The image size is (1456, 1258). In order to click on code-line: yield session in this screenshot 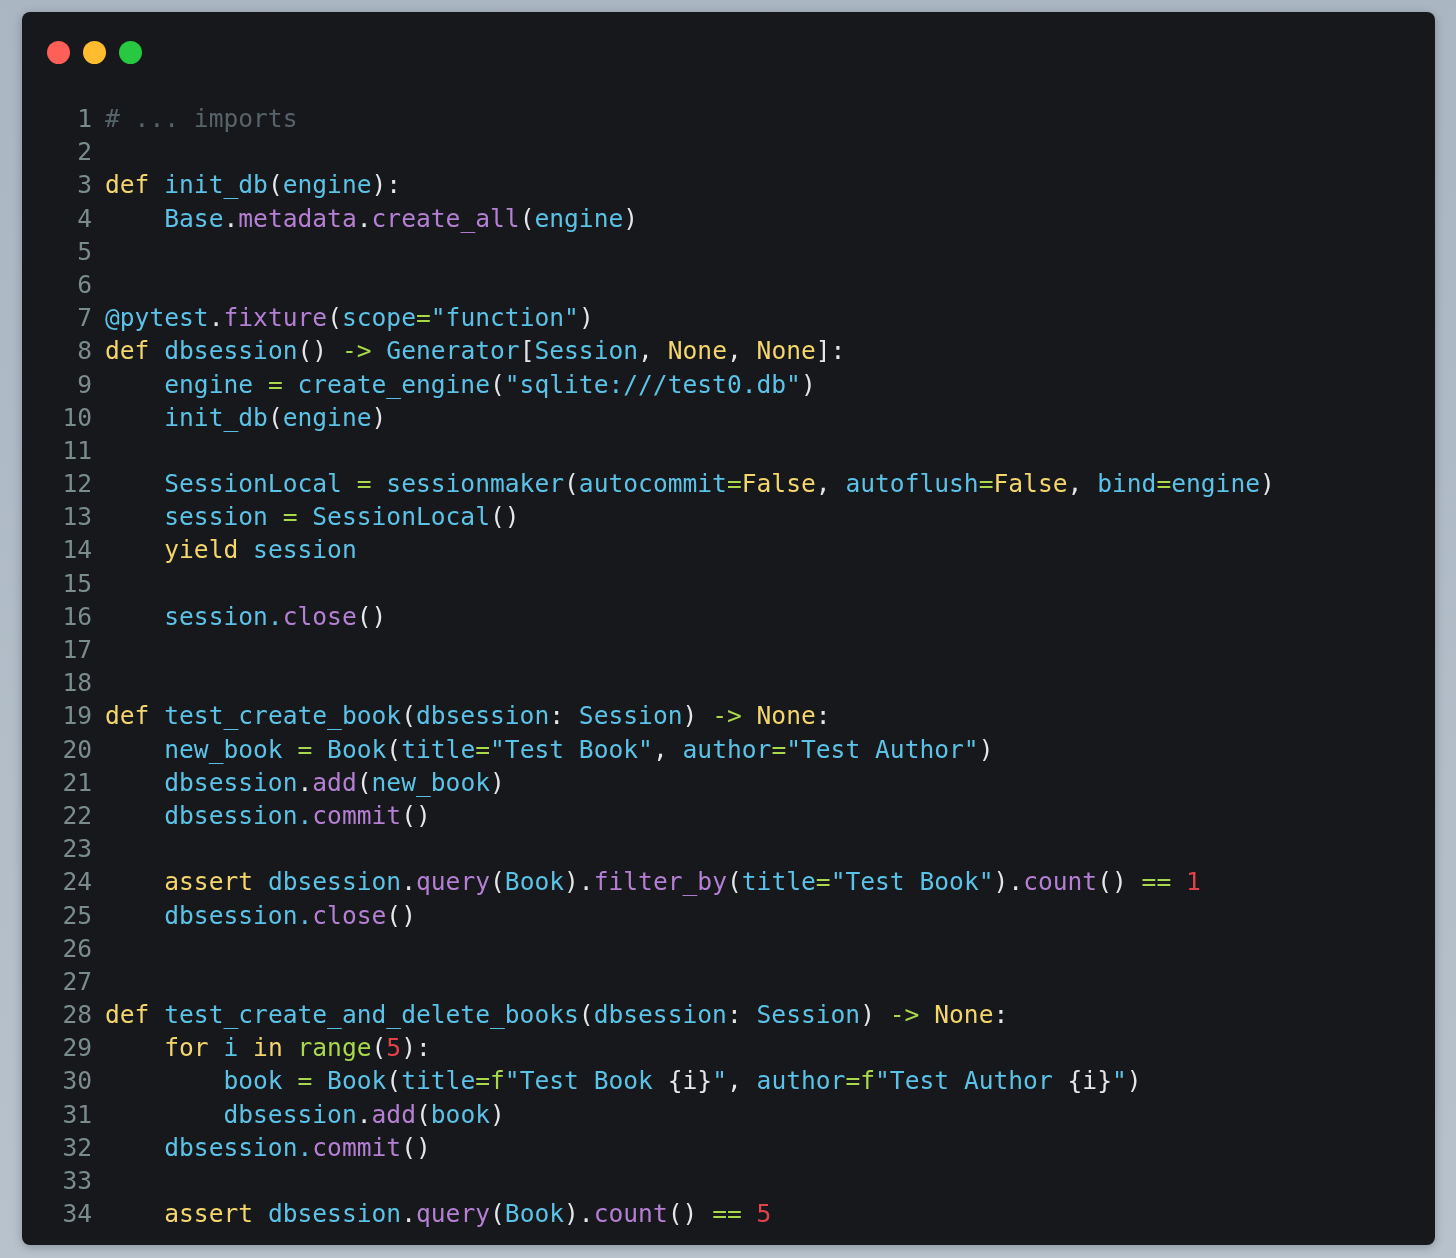, I will do `click(260, 550)`.